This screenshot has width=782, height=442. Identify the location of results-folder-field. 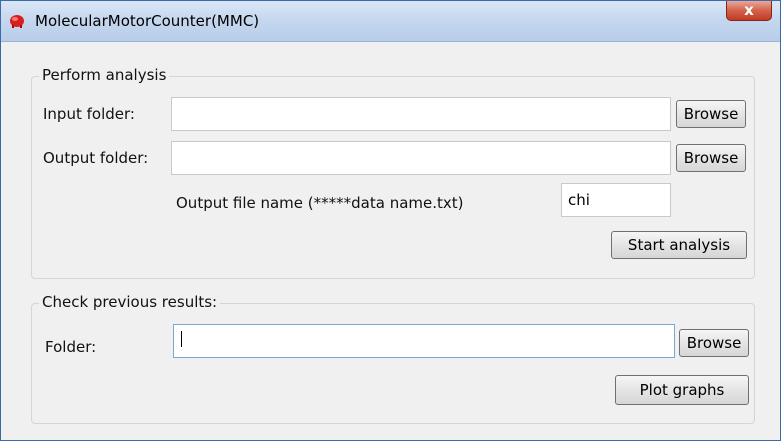
(424, 341).